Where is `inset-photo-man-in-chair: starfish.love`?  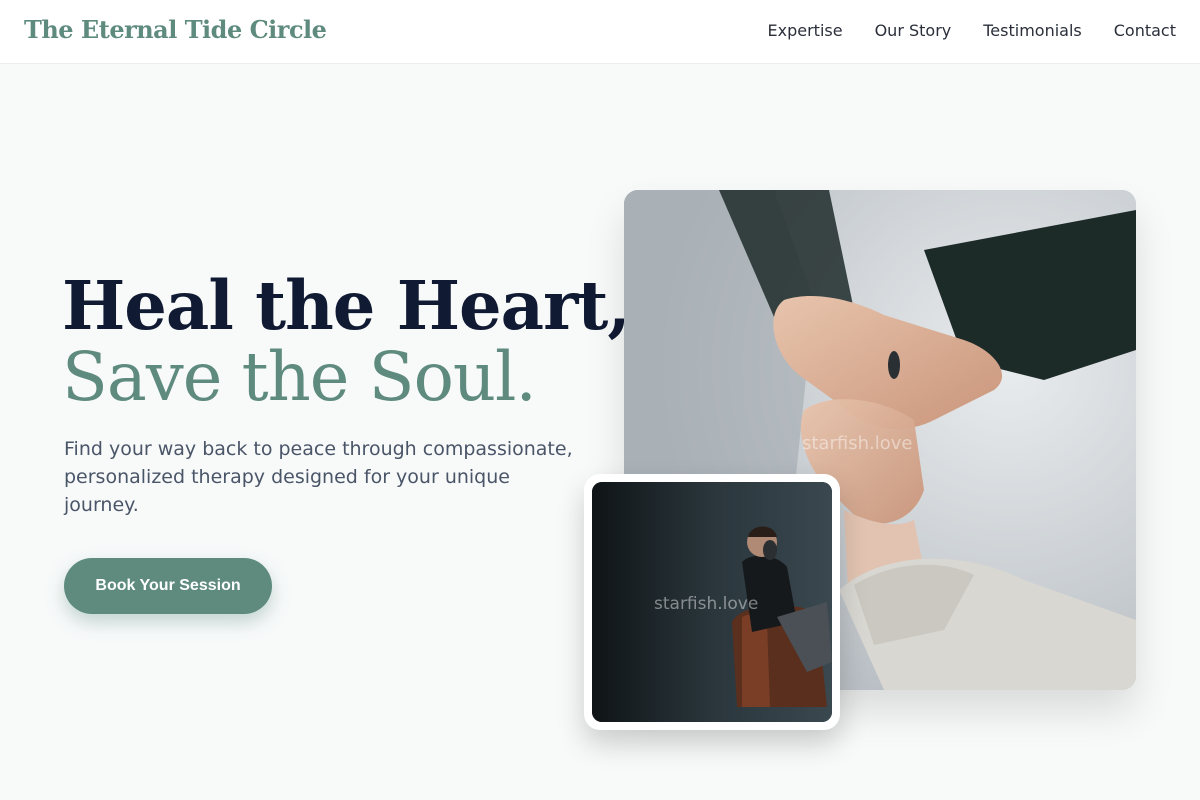
inset-photo-man-in-chair: starfish.love is located at coordinates (712, 602).